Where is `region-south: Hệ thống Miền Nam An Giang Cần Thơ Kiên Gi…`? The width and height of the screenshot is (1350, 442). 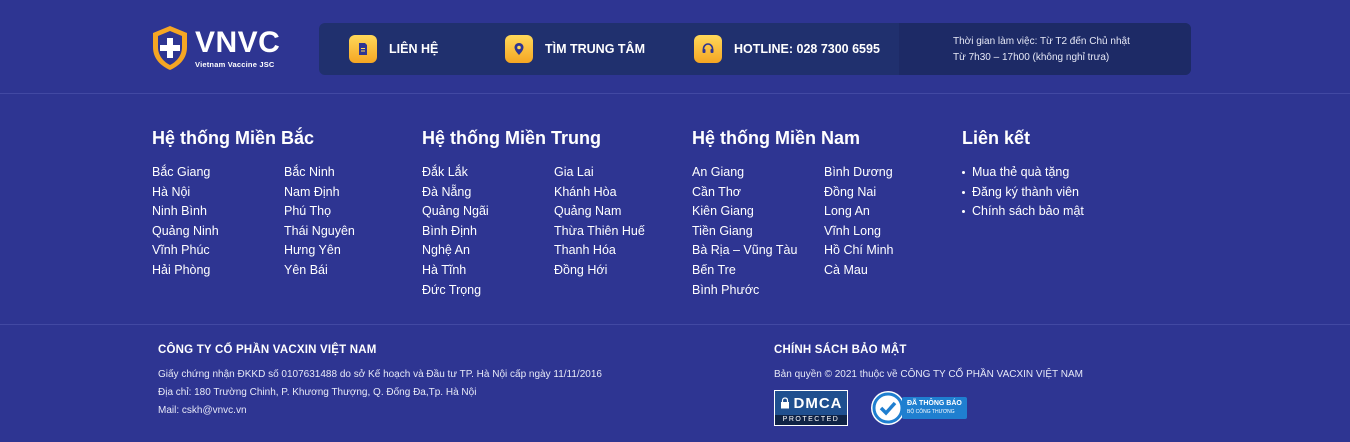
region-south: Hệ thống Miền Nam An Giang Cần Thơ Kiên Gi… is located at coordinates (824, 214).